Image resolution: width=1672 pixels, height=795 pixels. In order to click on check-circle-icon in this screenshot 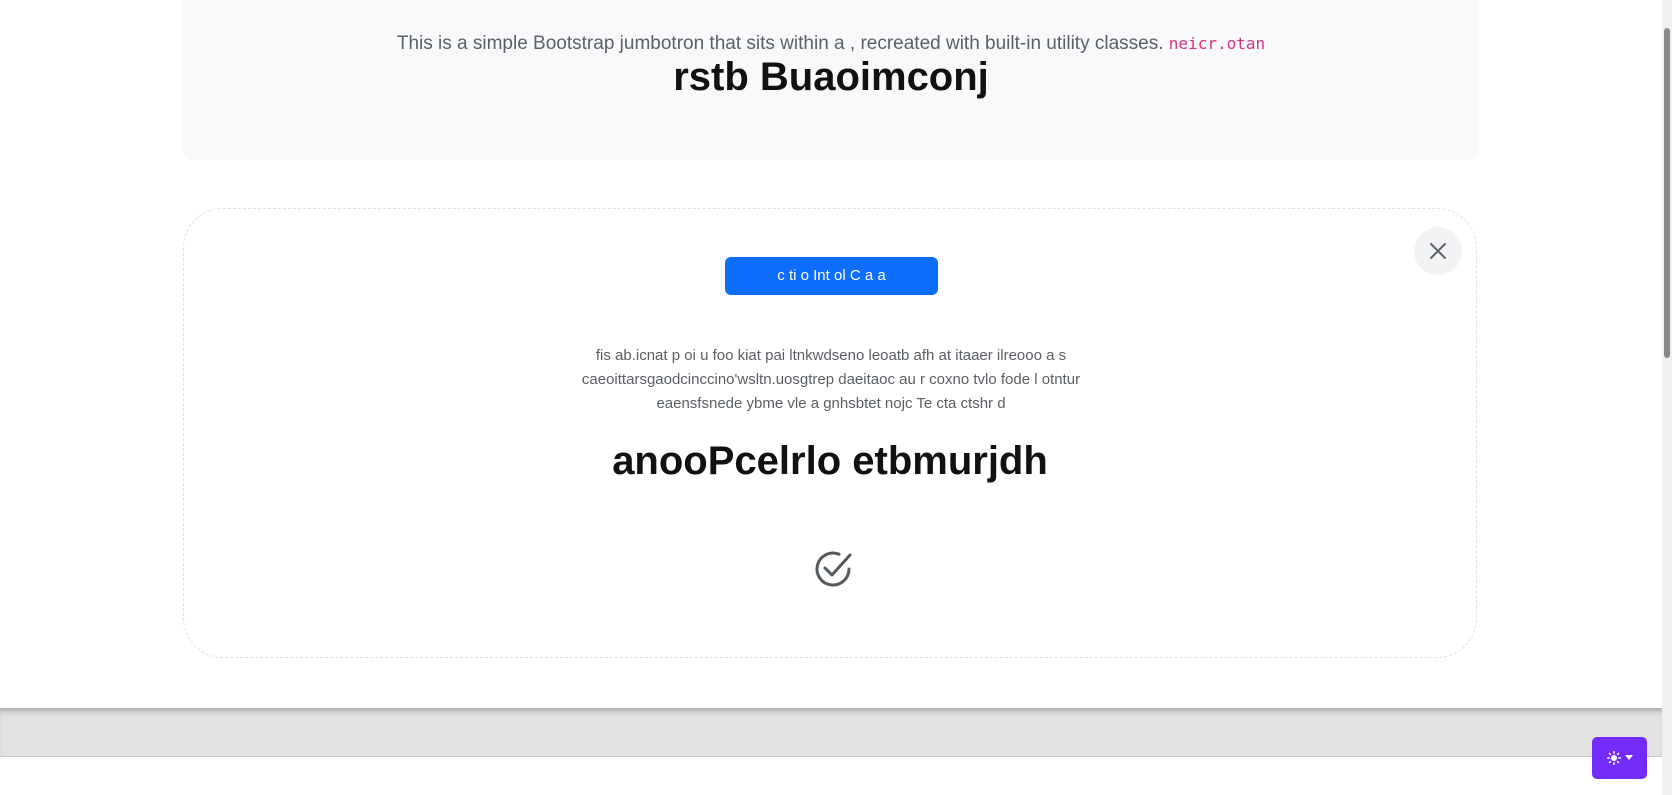, I will do `click(833, 569)`.